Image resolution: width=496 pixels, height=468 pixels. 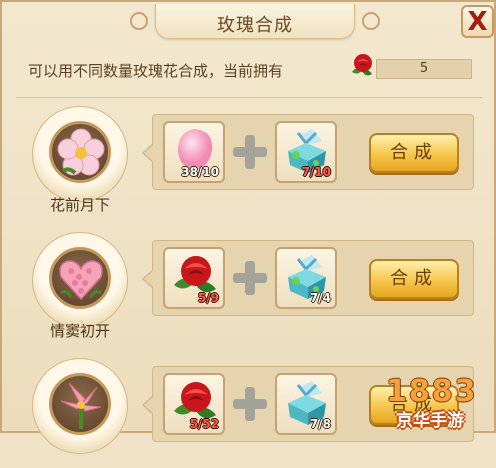 What do you see at coordinates (362, 65) in the screenshot?
I see `rose-icon` at bounding box center [362, 65].